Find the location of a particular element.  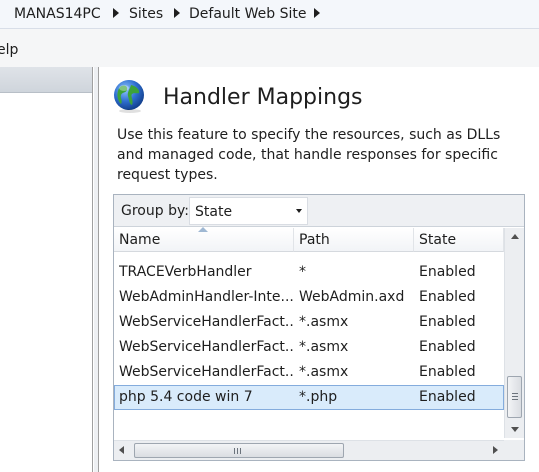

scroll-up-button is located at coordinates (514, 236).